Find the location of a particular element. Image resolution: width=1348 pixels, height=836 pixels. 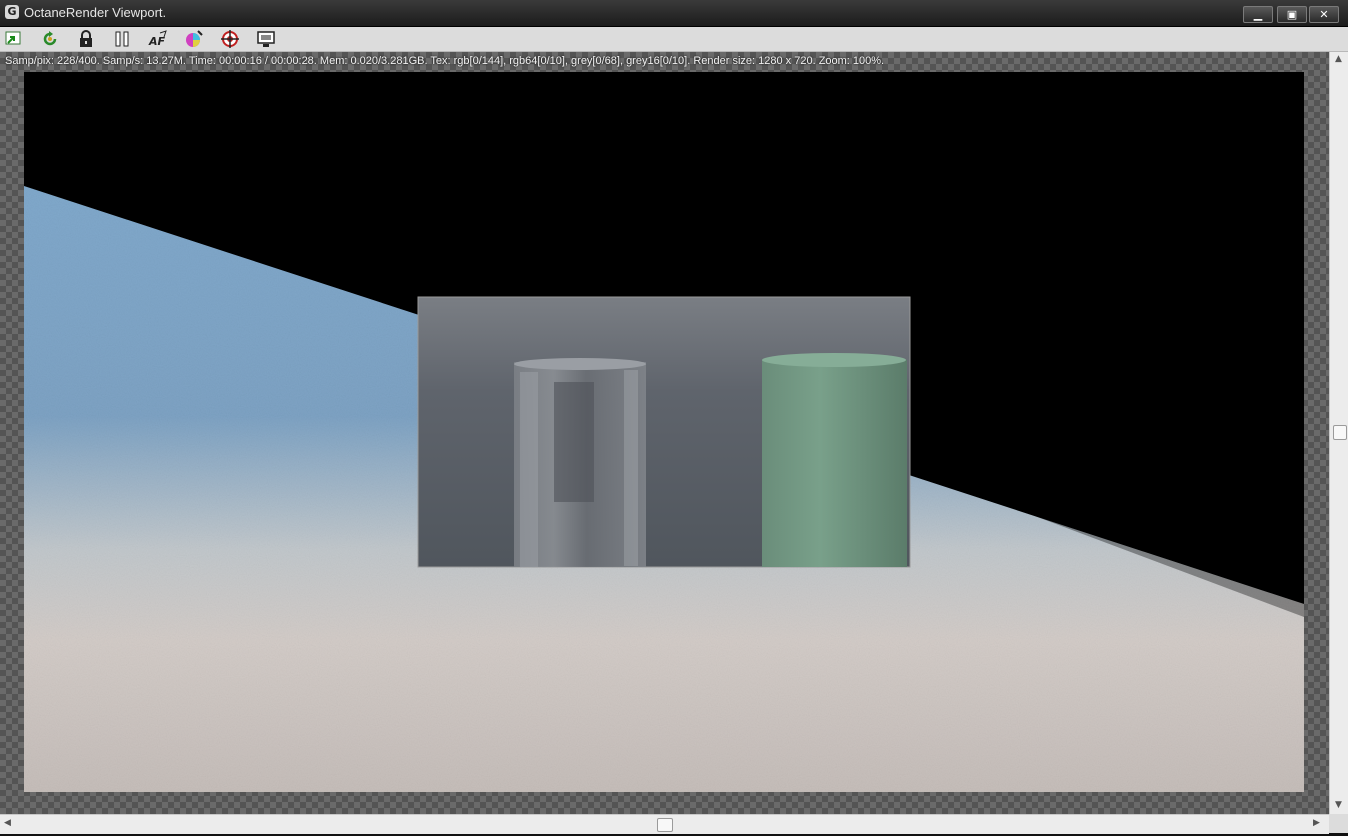

auto-focus-icon: AF is located at coordinates (158, 39).